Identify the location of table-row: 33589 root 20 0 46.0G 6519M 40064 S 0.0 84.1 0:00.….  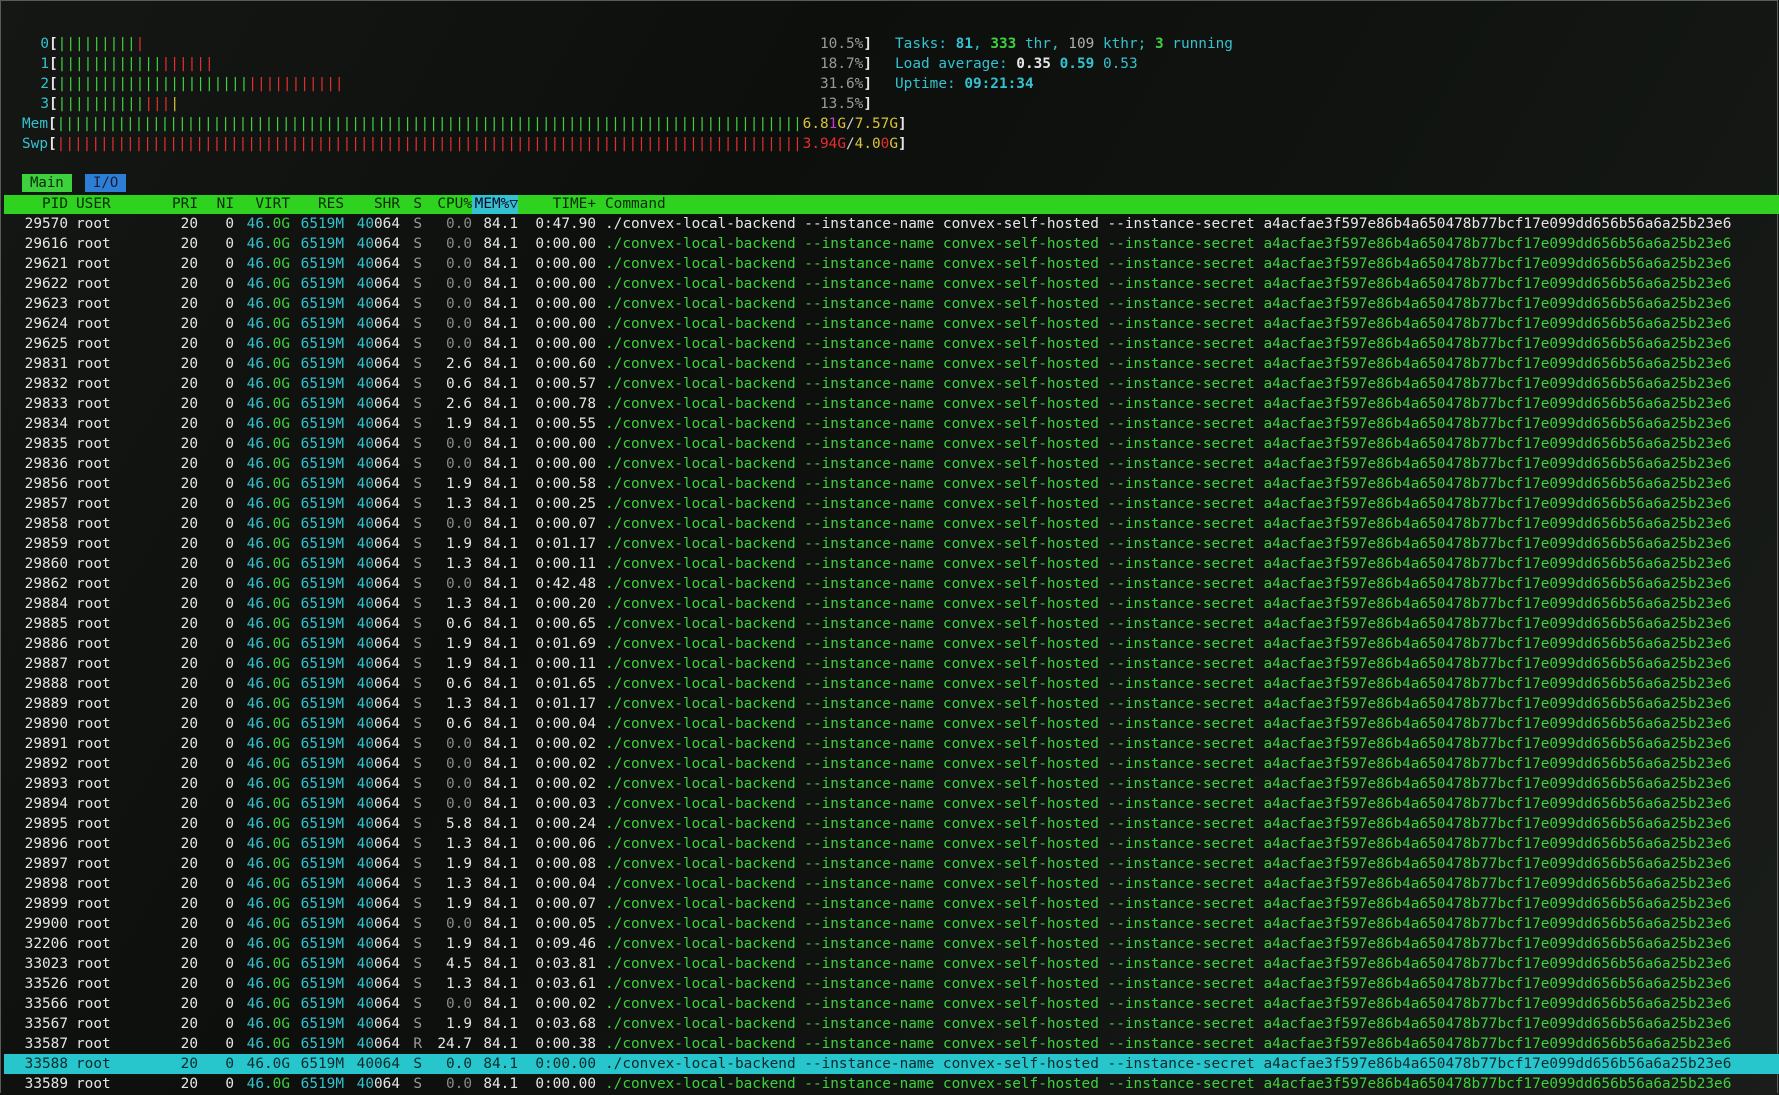
(891, 1084).